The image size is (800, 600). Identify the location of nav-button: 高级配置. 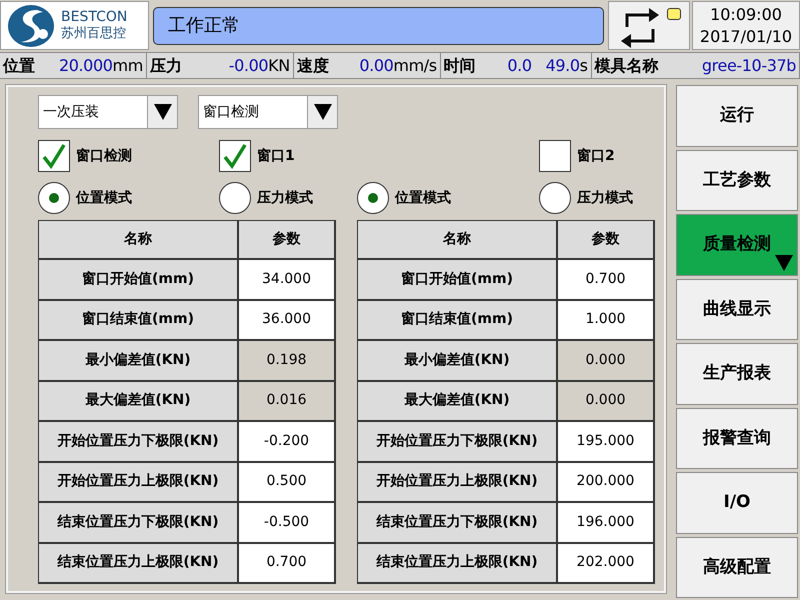
(737, 567).